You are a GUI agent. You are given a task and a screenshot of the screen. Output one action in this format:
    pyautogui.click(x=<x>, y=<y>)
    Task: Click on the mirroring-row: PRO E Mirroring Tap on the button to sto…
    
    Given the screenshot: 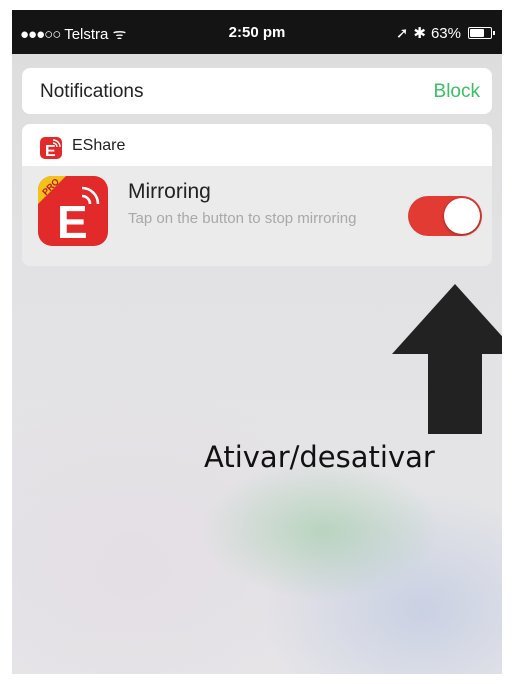 What is the action you would take?
    pyautogui.click(x=257, y=216)
    